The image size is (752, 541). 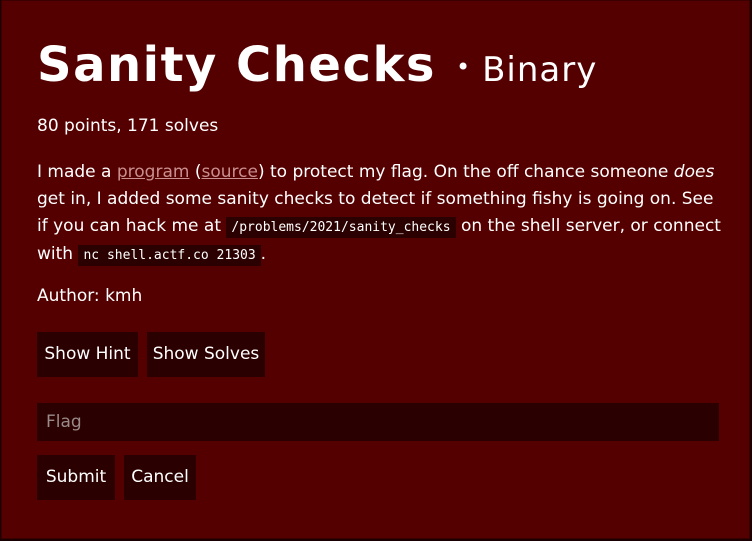 I want to click on desc-emphasis: does, so click(x=694, y=172).